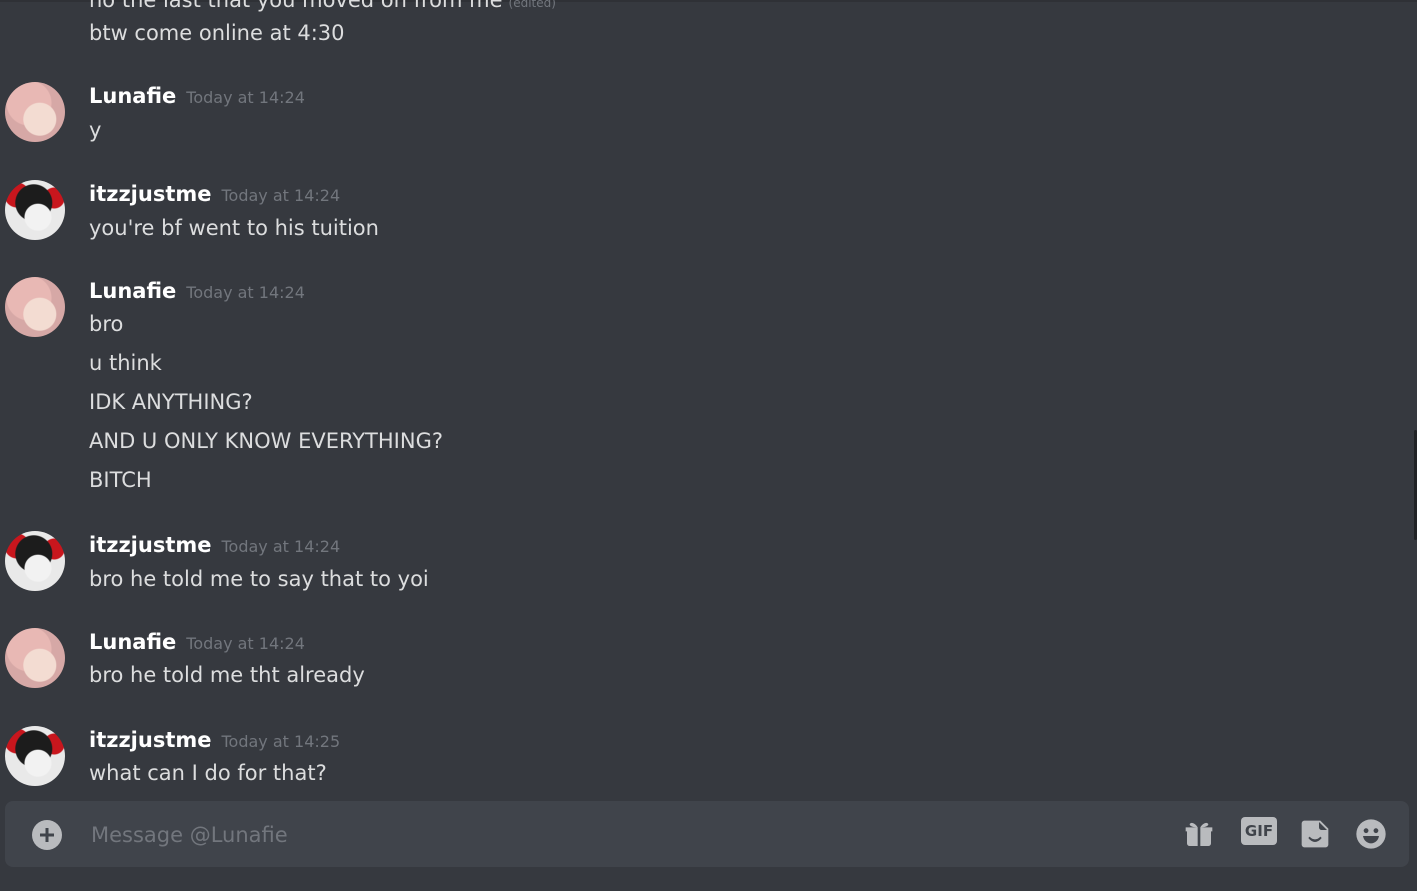 The width and height of the screenshot is (1417, 891). I want to click on message-line: bro, so click(106, 324).